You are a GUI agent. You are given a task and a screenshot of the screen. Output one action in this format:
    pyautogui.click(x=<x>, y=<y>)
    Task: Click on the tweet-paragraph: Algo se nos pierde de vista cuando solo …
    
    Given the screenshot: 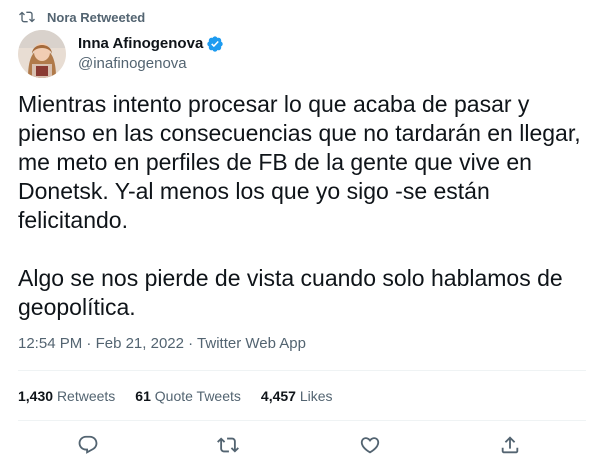 What is the action you would take?
    pyautogui.click(x=290, y=292)
    